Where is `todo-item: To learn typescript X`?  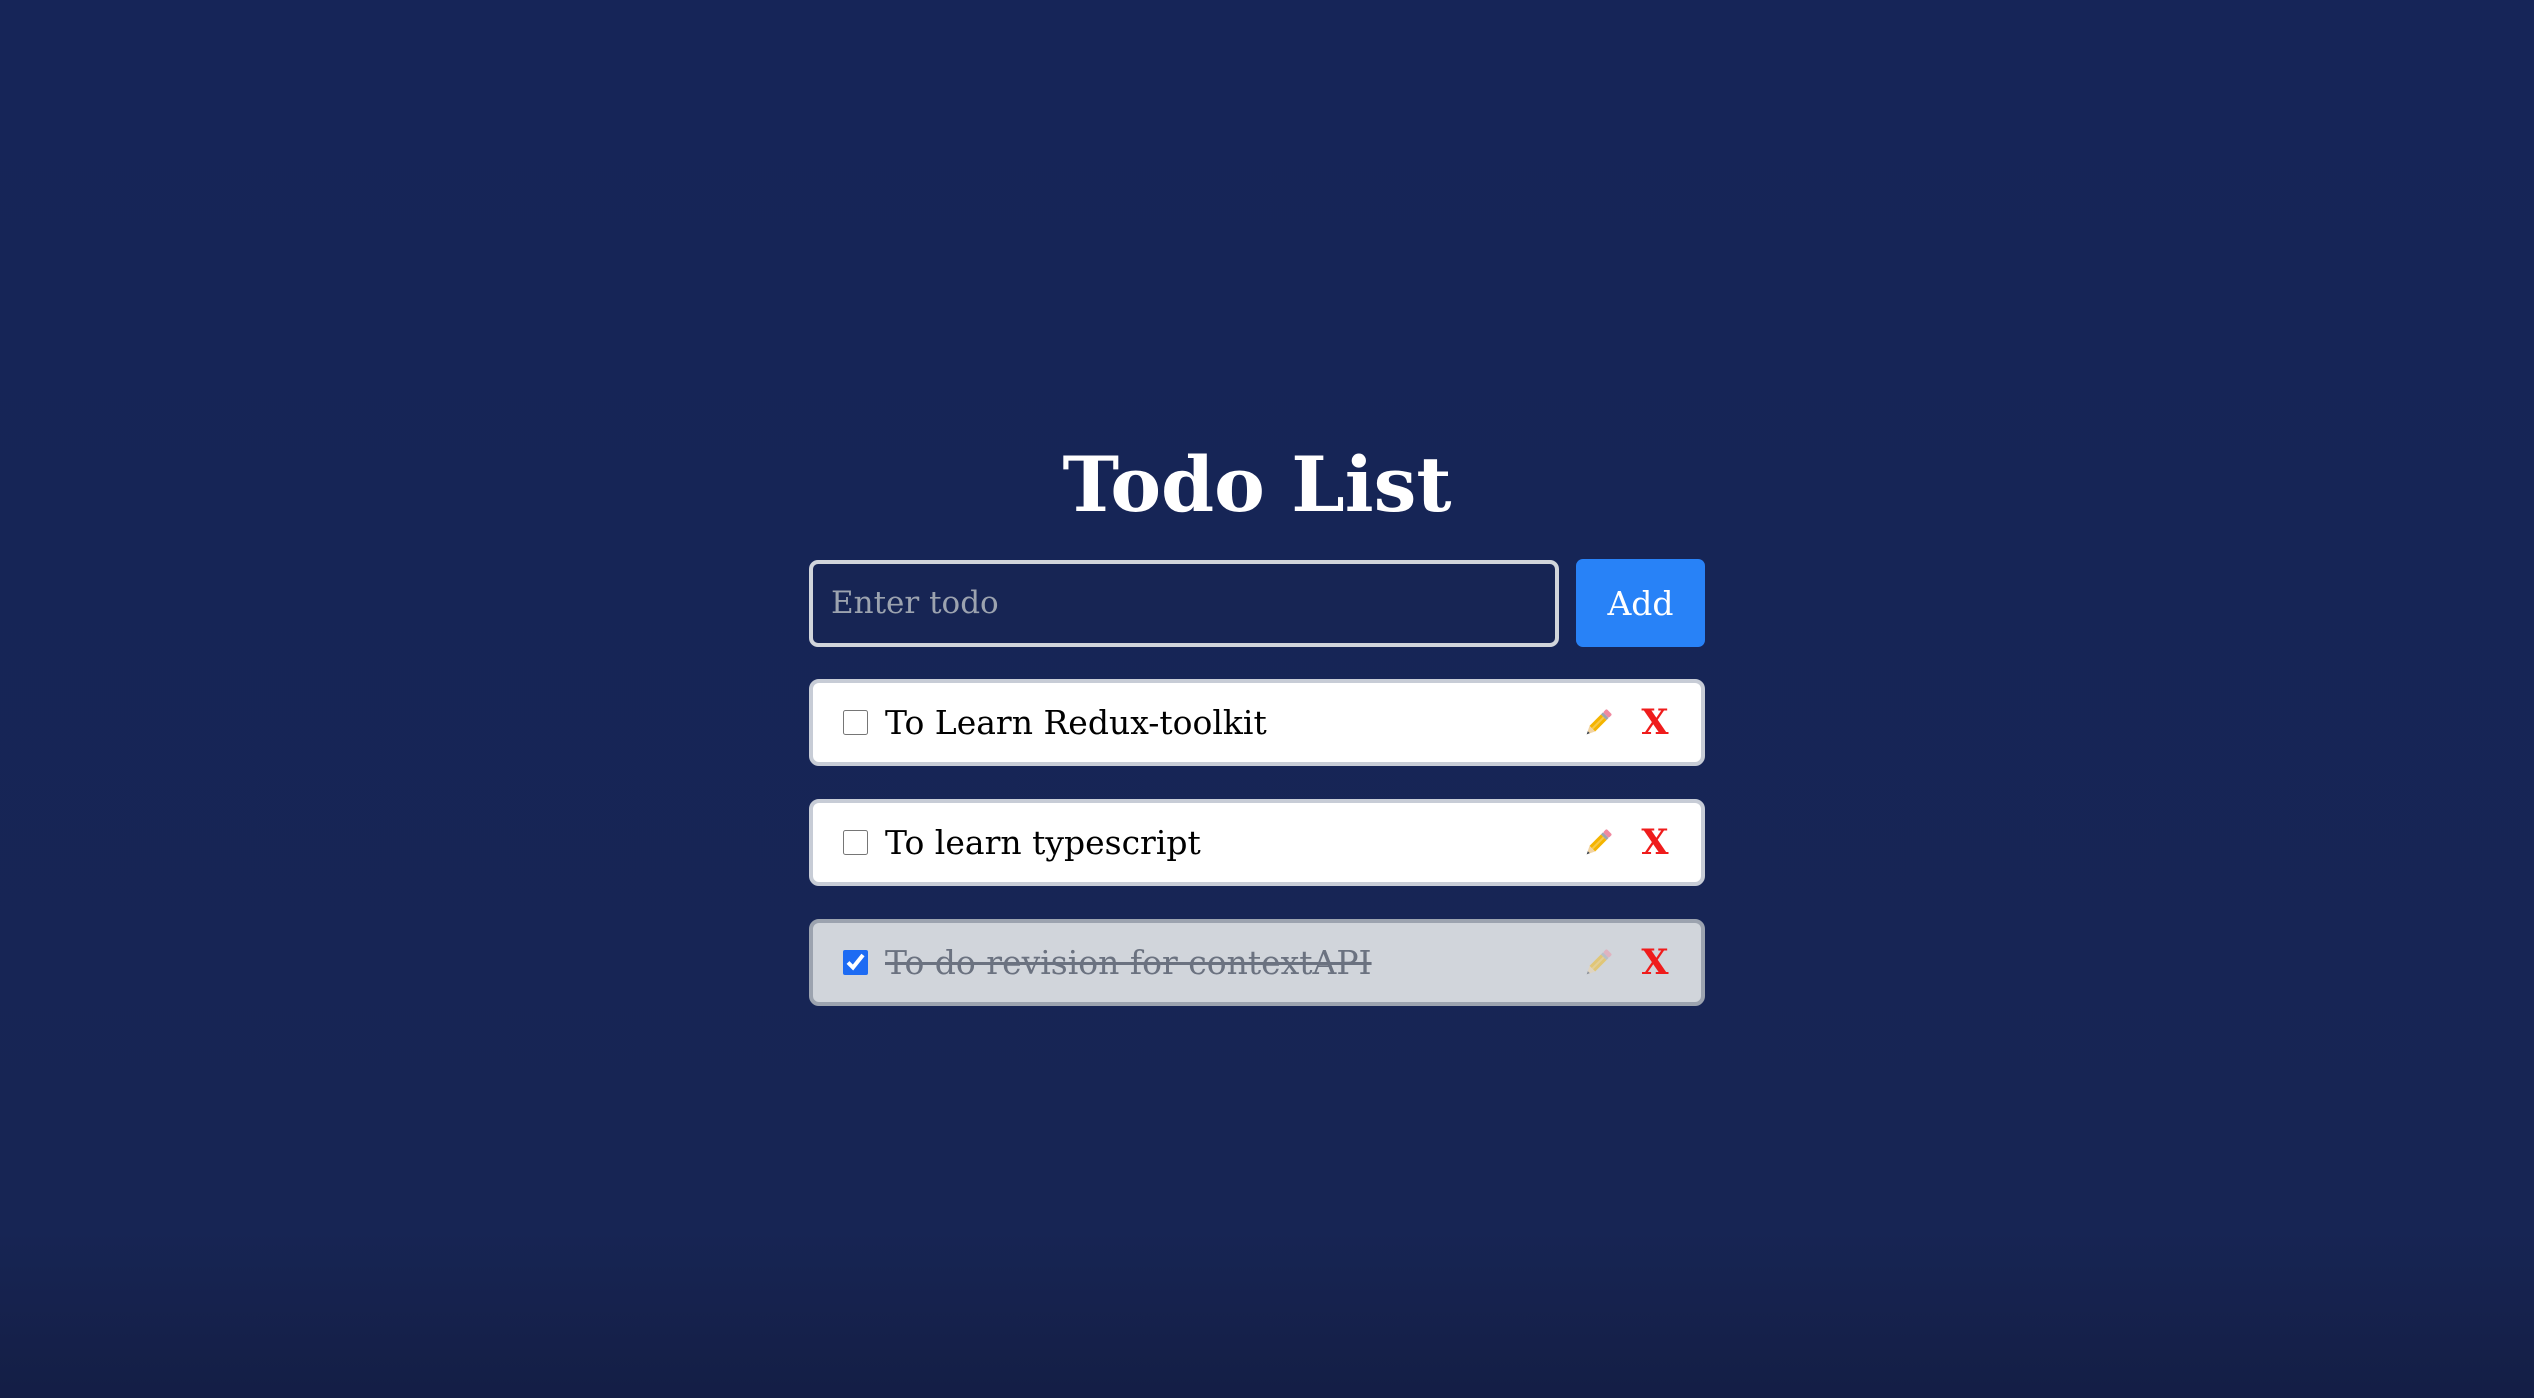 todo-item: To learn typescript X is located at coordinates (1257, 842).